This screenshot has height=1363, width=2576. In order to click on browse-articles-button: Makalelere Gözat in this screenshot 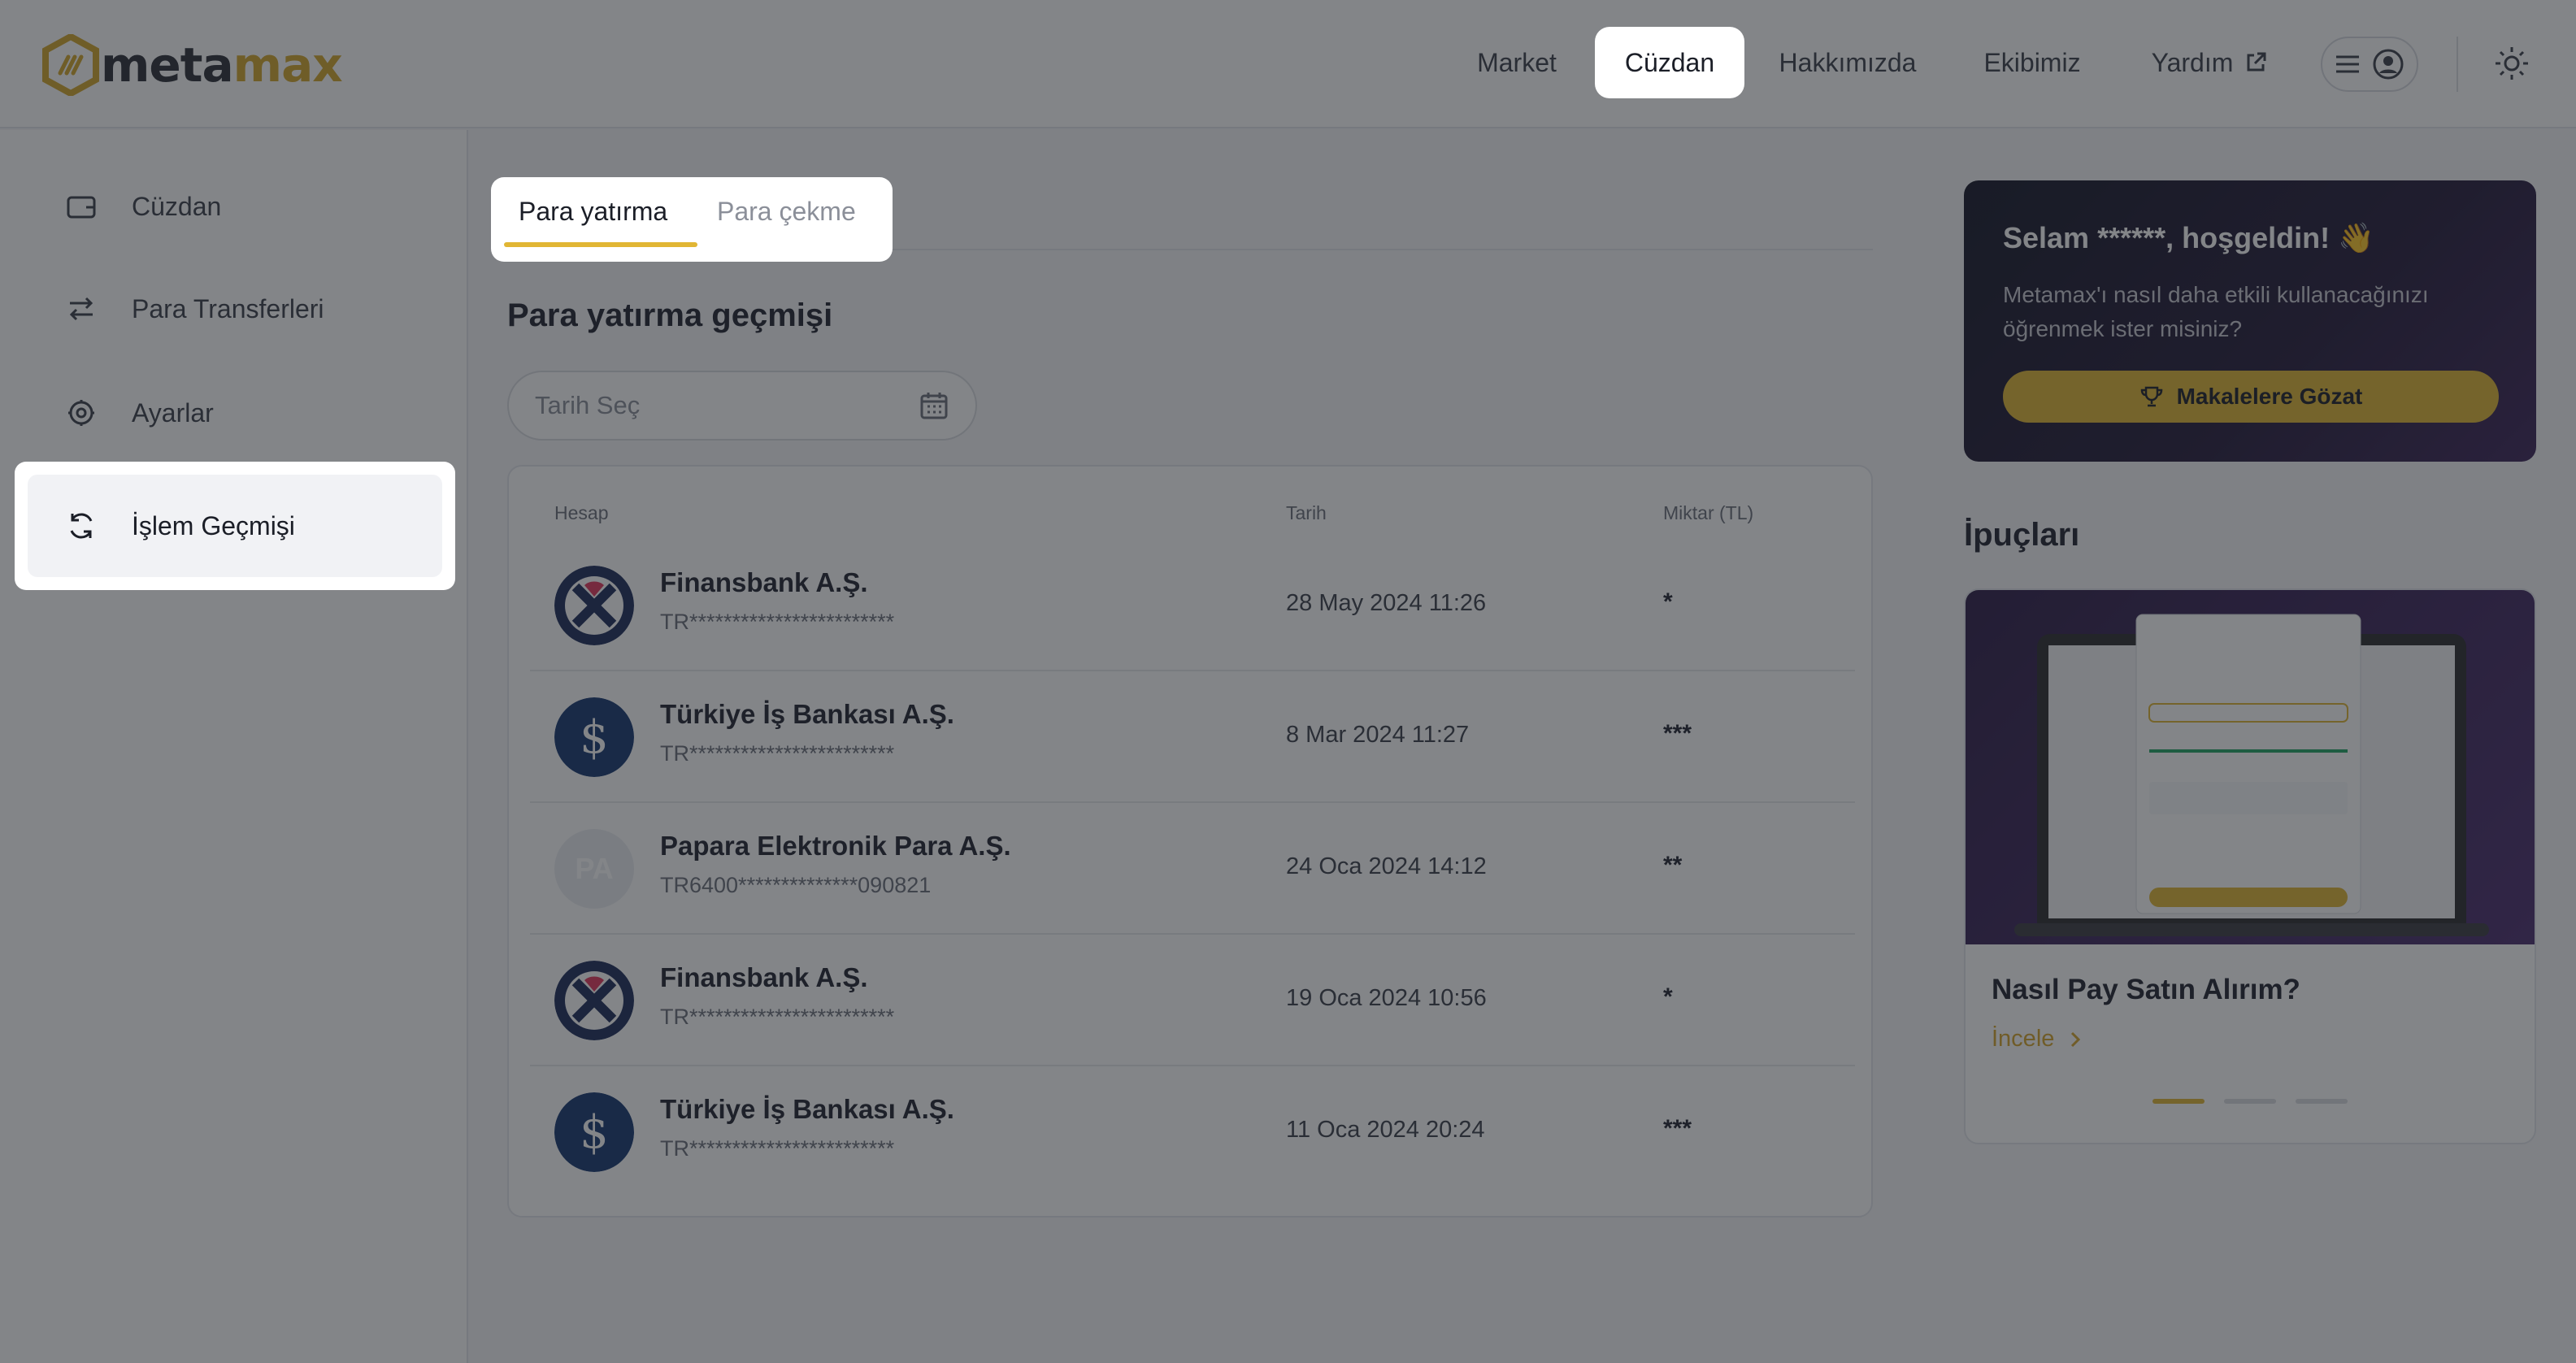, I will do `click(2251, 397)`.